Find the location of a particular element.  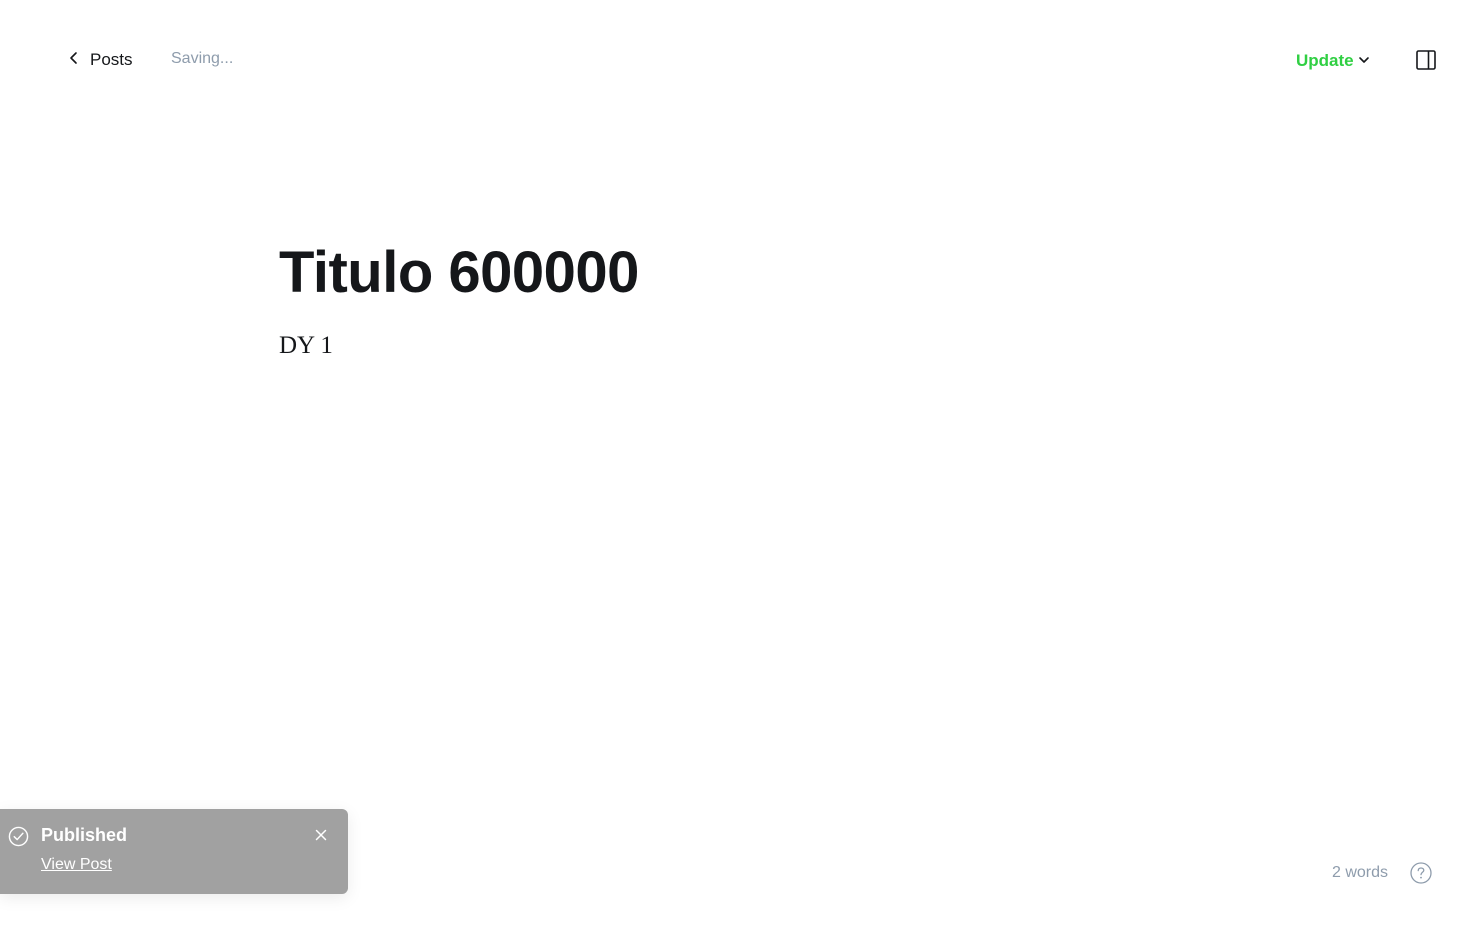

help-button is located at coordinates (1421, 873).